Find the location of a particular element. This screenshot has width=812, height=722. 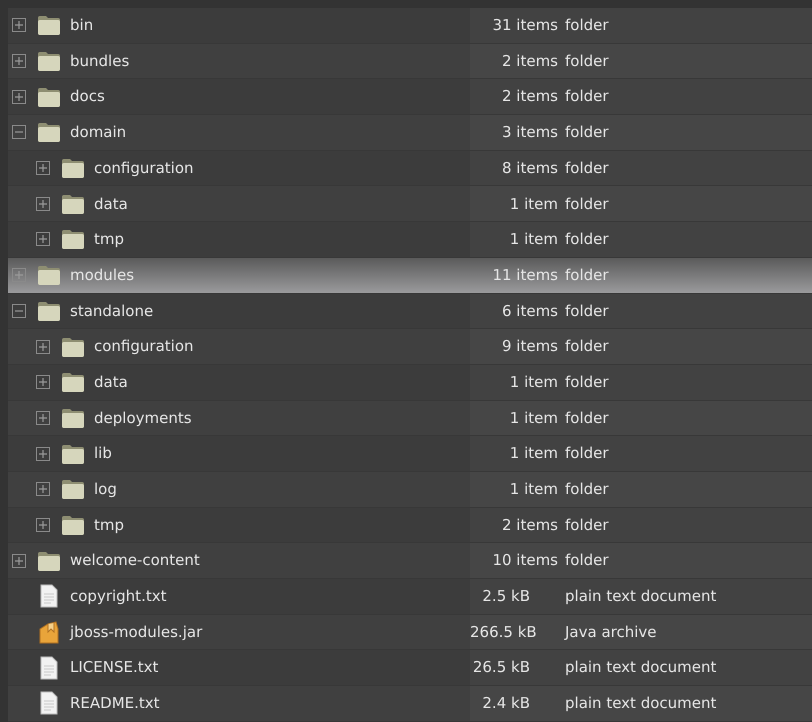

file-row: copyright.txt 2.5 kB plain text document is located at coordinates (410, 597).